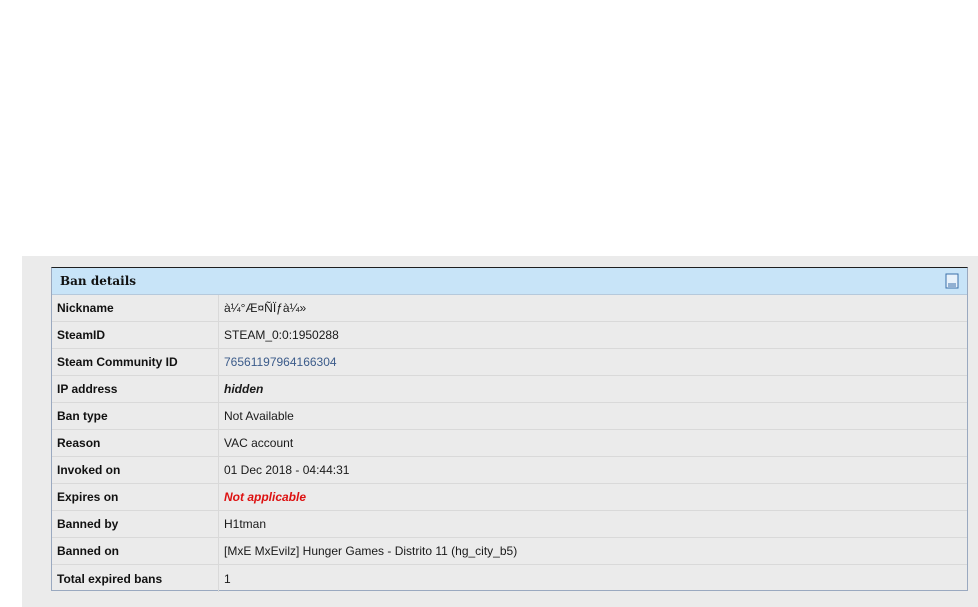  What do you see at coordinates (135, 470) in the screenshot?
I see `invoked-label: Invoked on` at bounding box center [135, 470].